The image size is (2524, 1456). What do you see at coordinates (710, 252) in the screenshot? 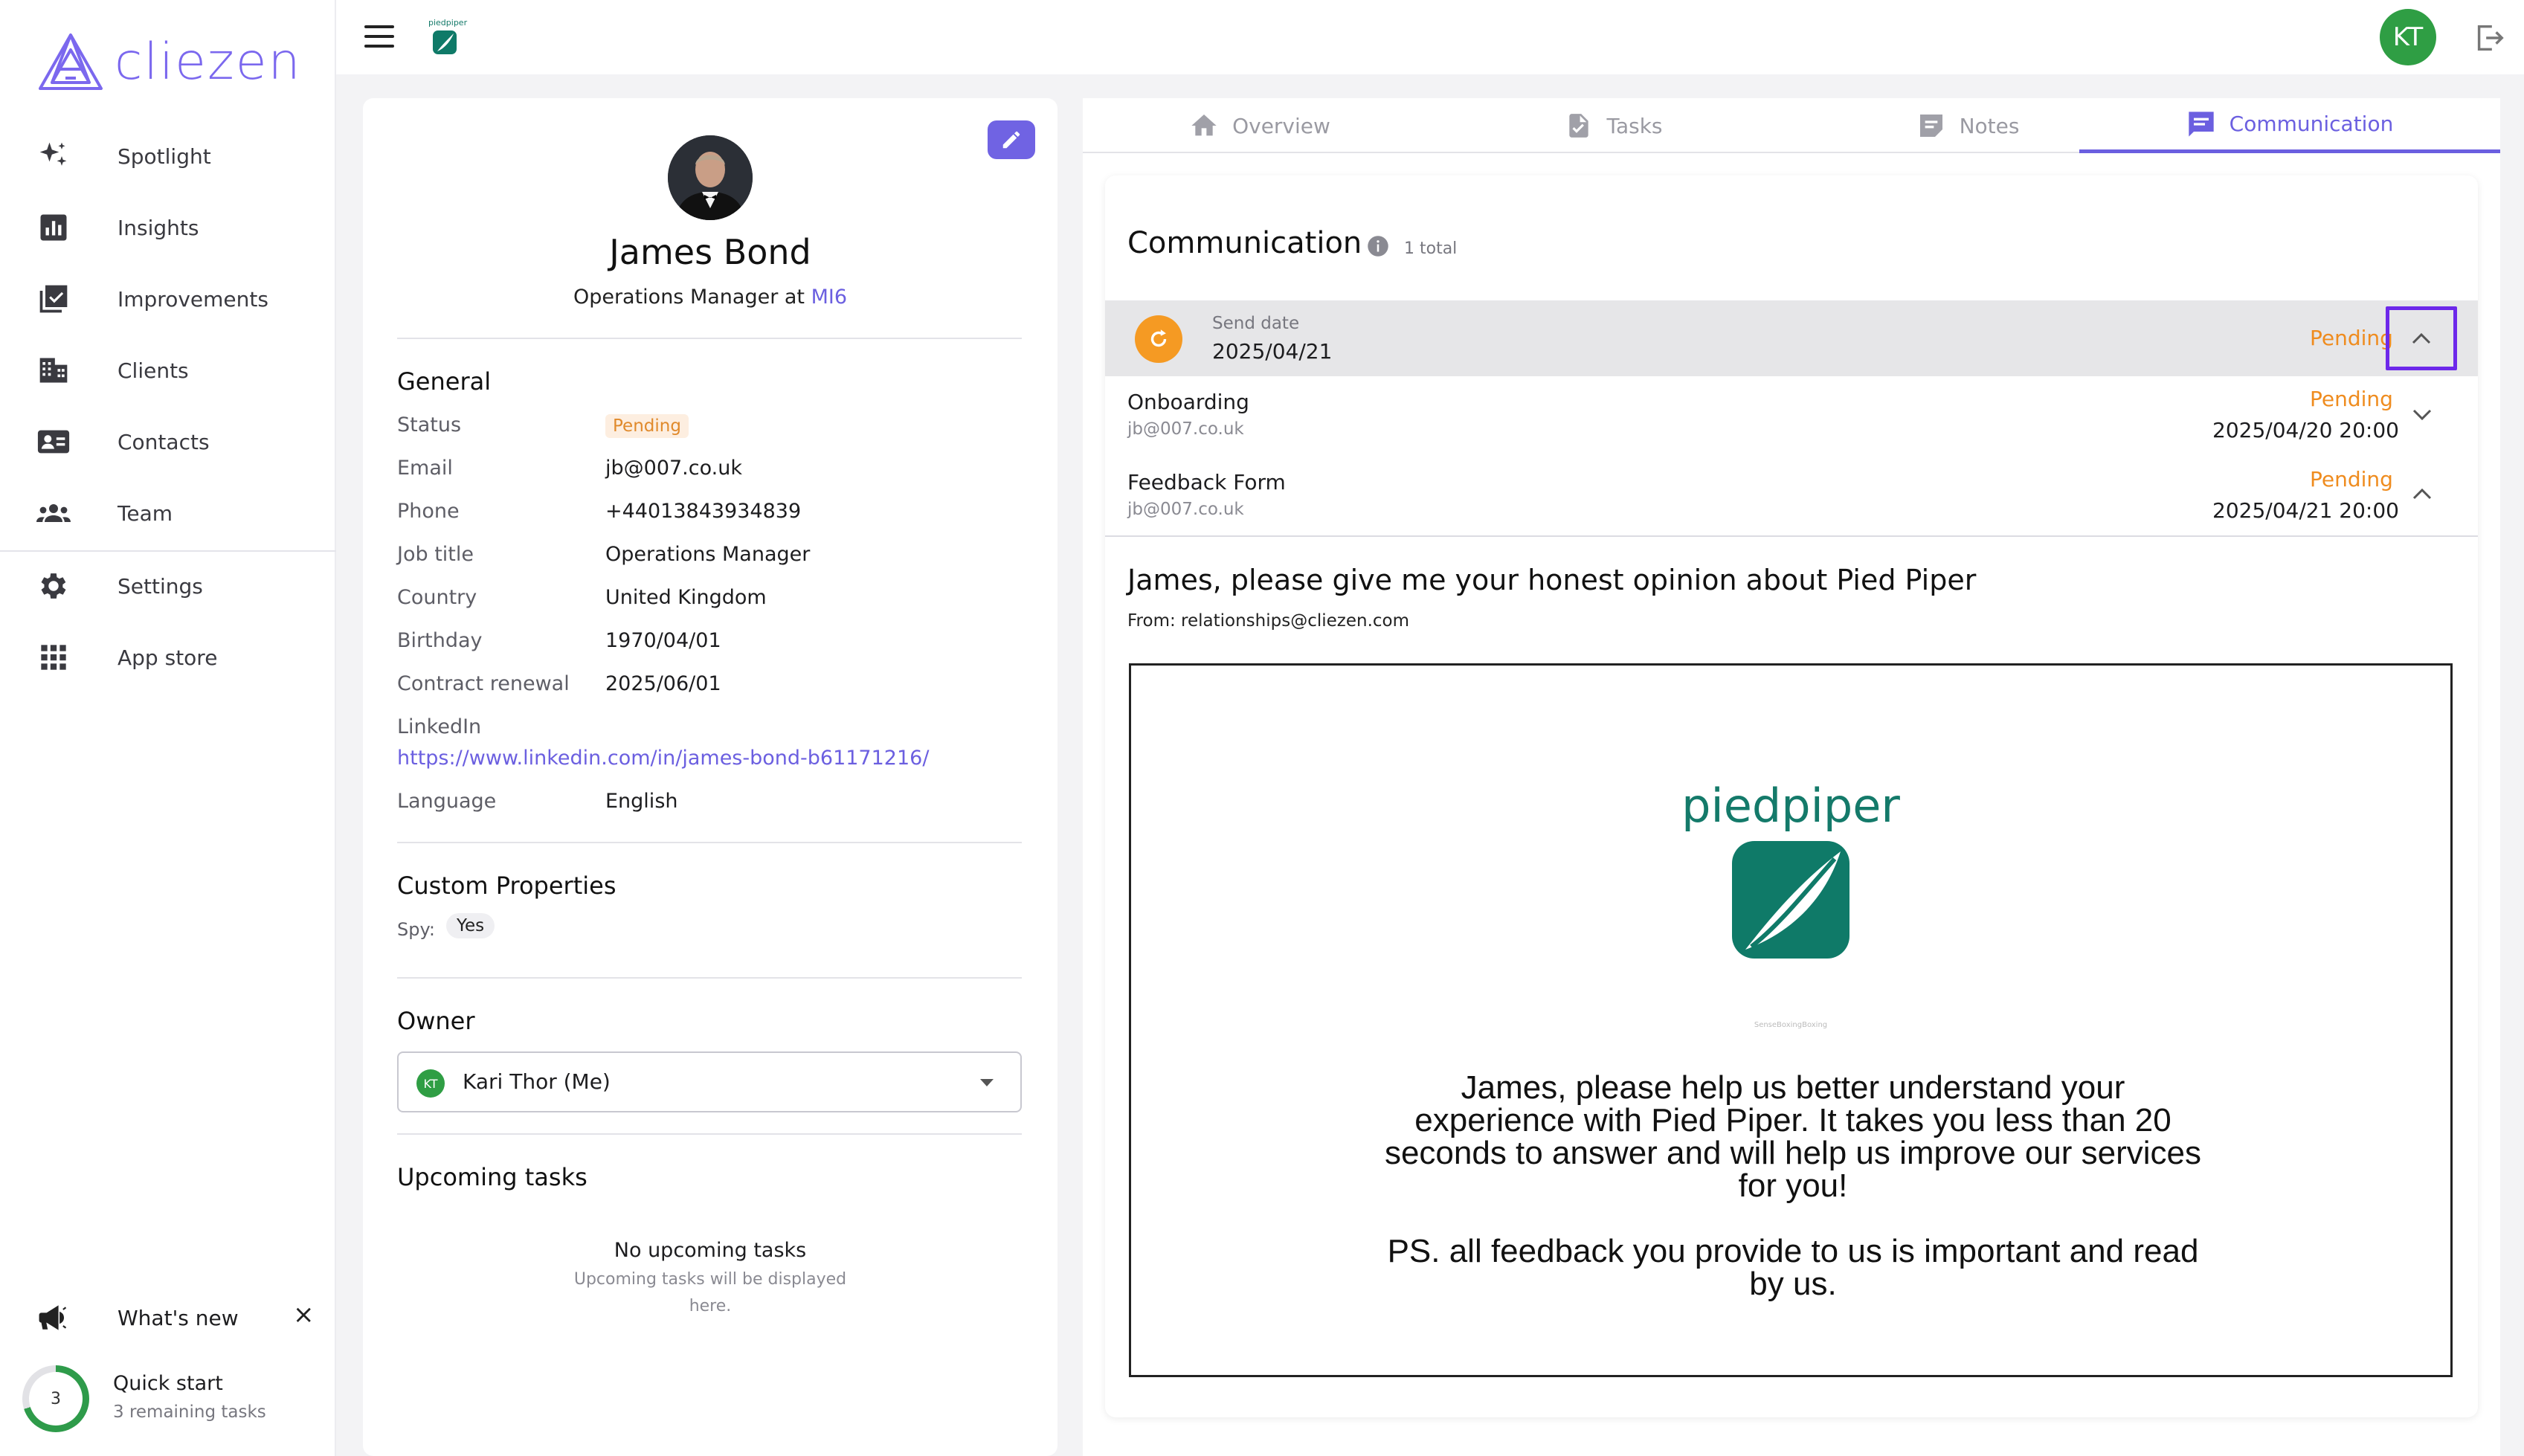
I see `contact-name: James Bond` at bounding box center [710, 252].